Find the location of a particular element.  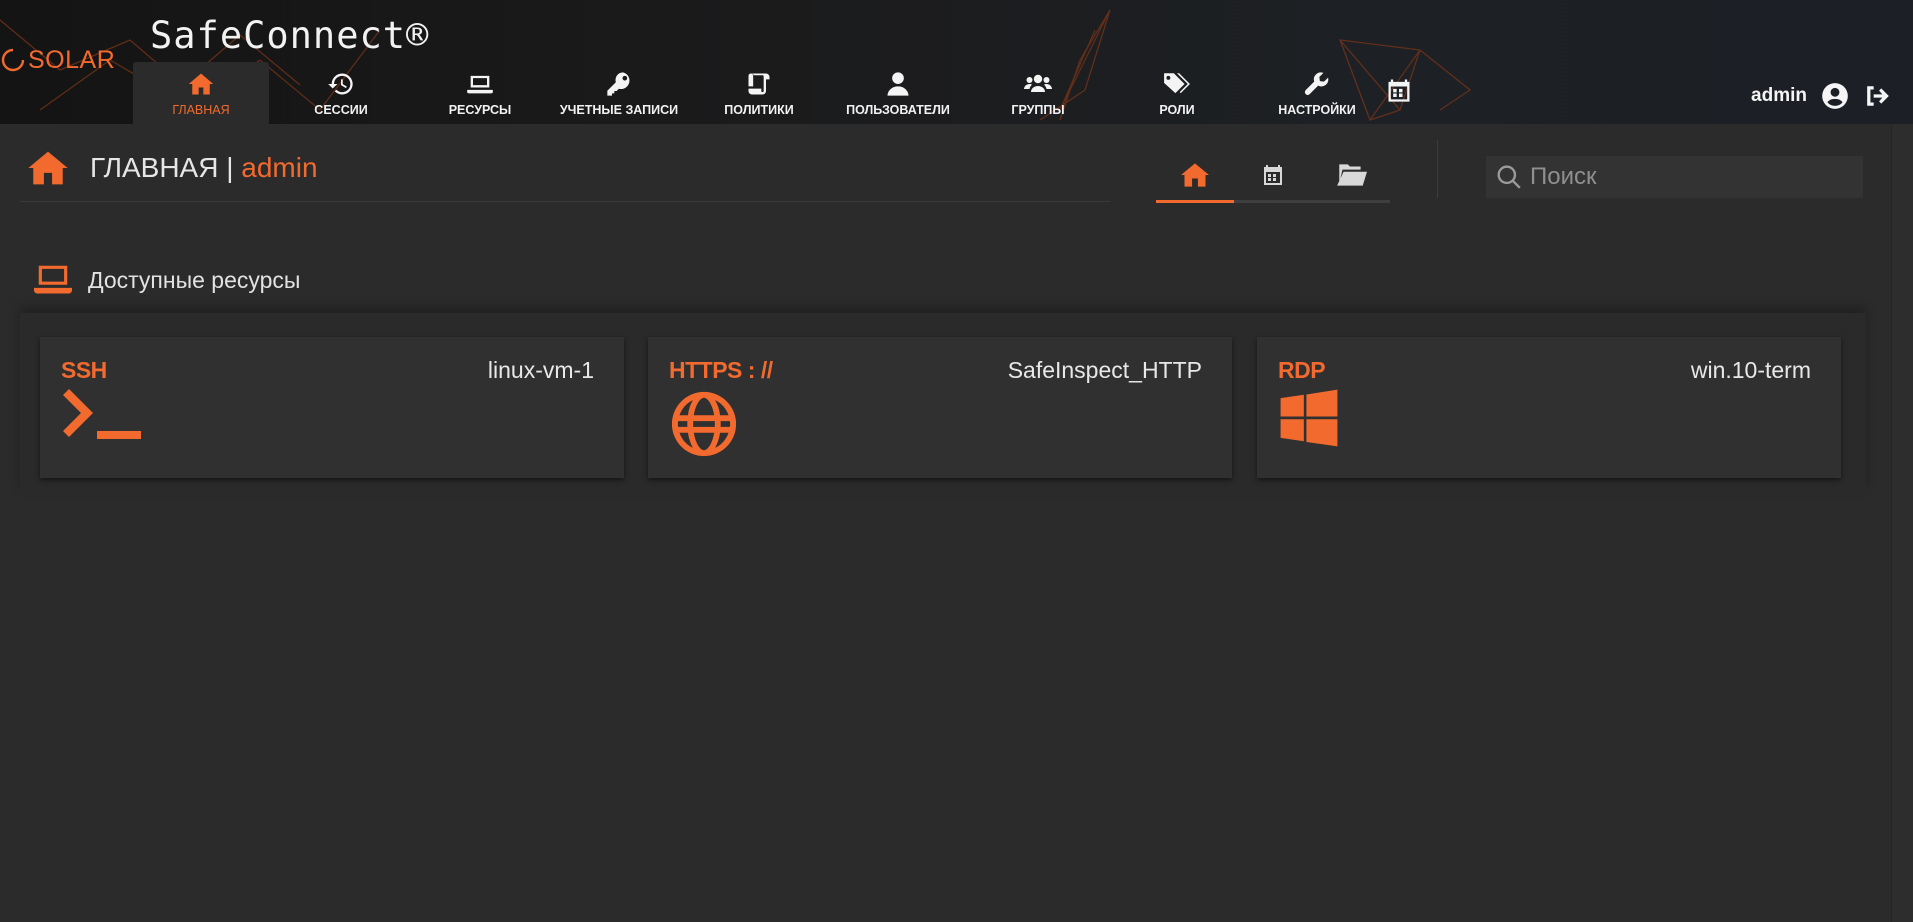

search-box is located at coordinates (1674, 177).